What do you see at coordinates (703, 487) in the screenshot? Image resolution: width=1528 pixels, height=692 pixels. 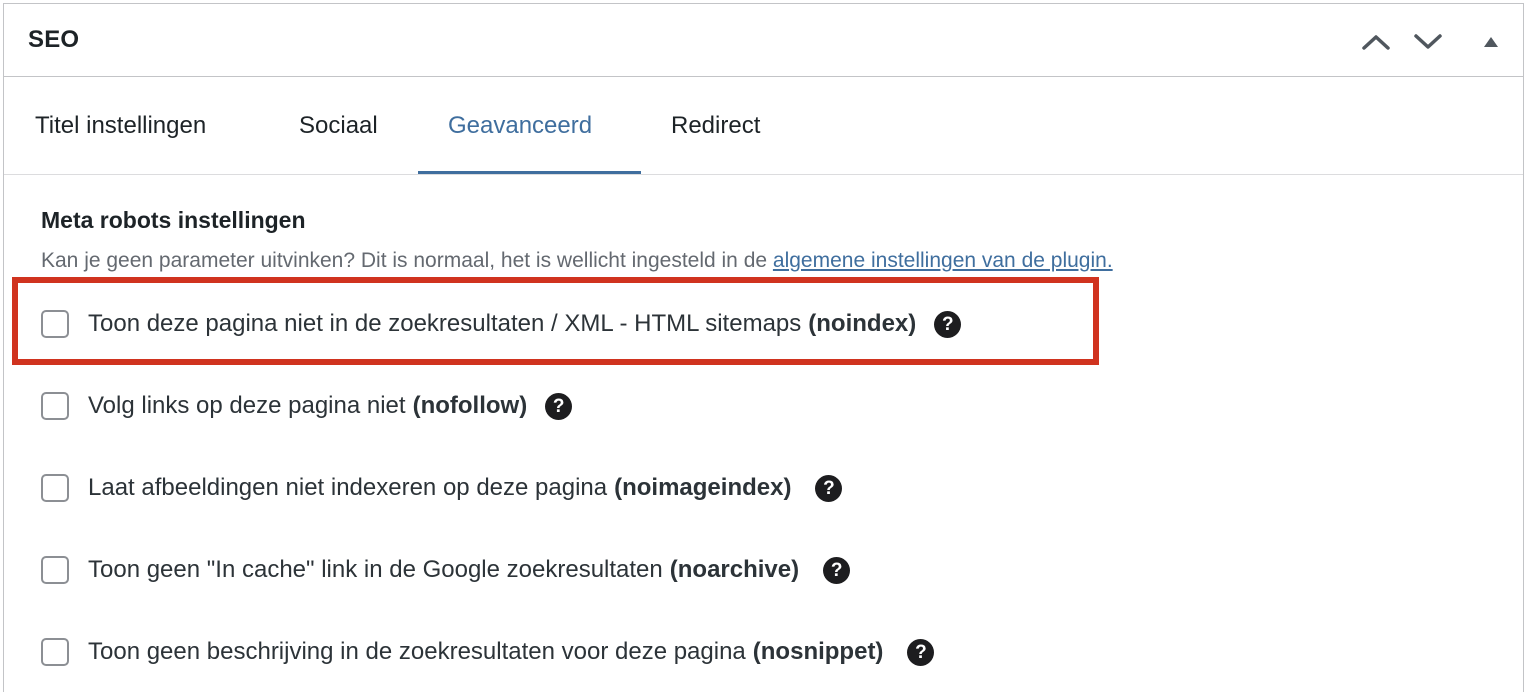 I see `option-code: (noimageindex)` at bounding box center [703, 487].